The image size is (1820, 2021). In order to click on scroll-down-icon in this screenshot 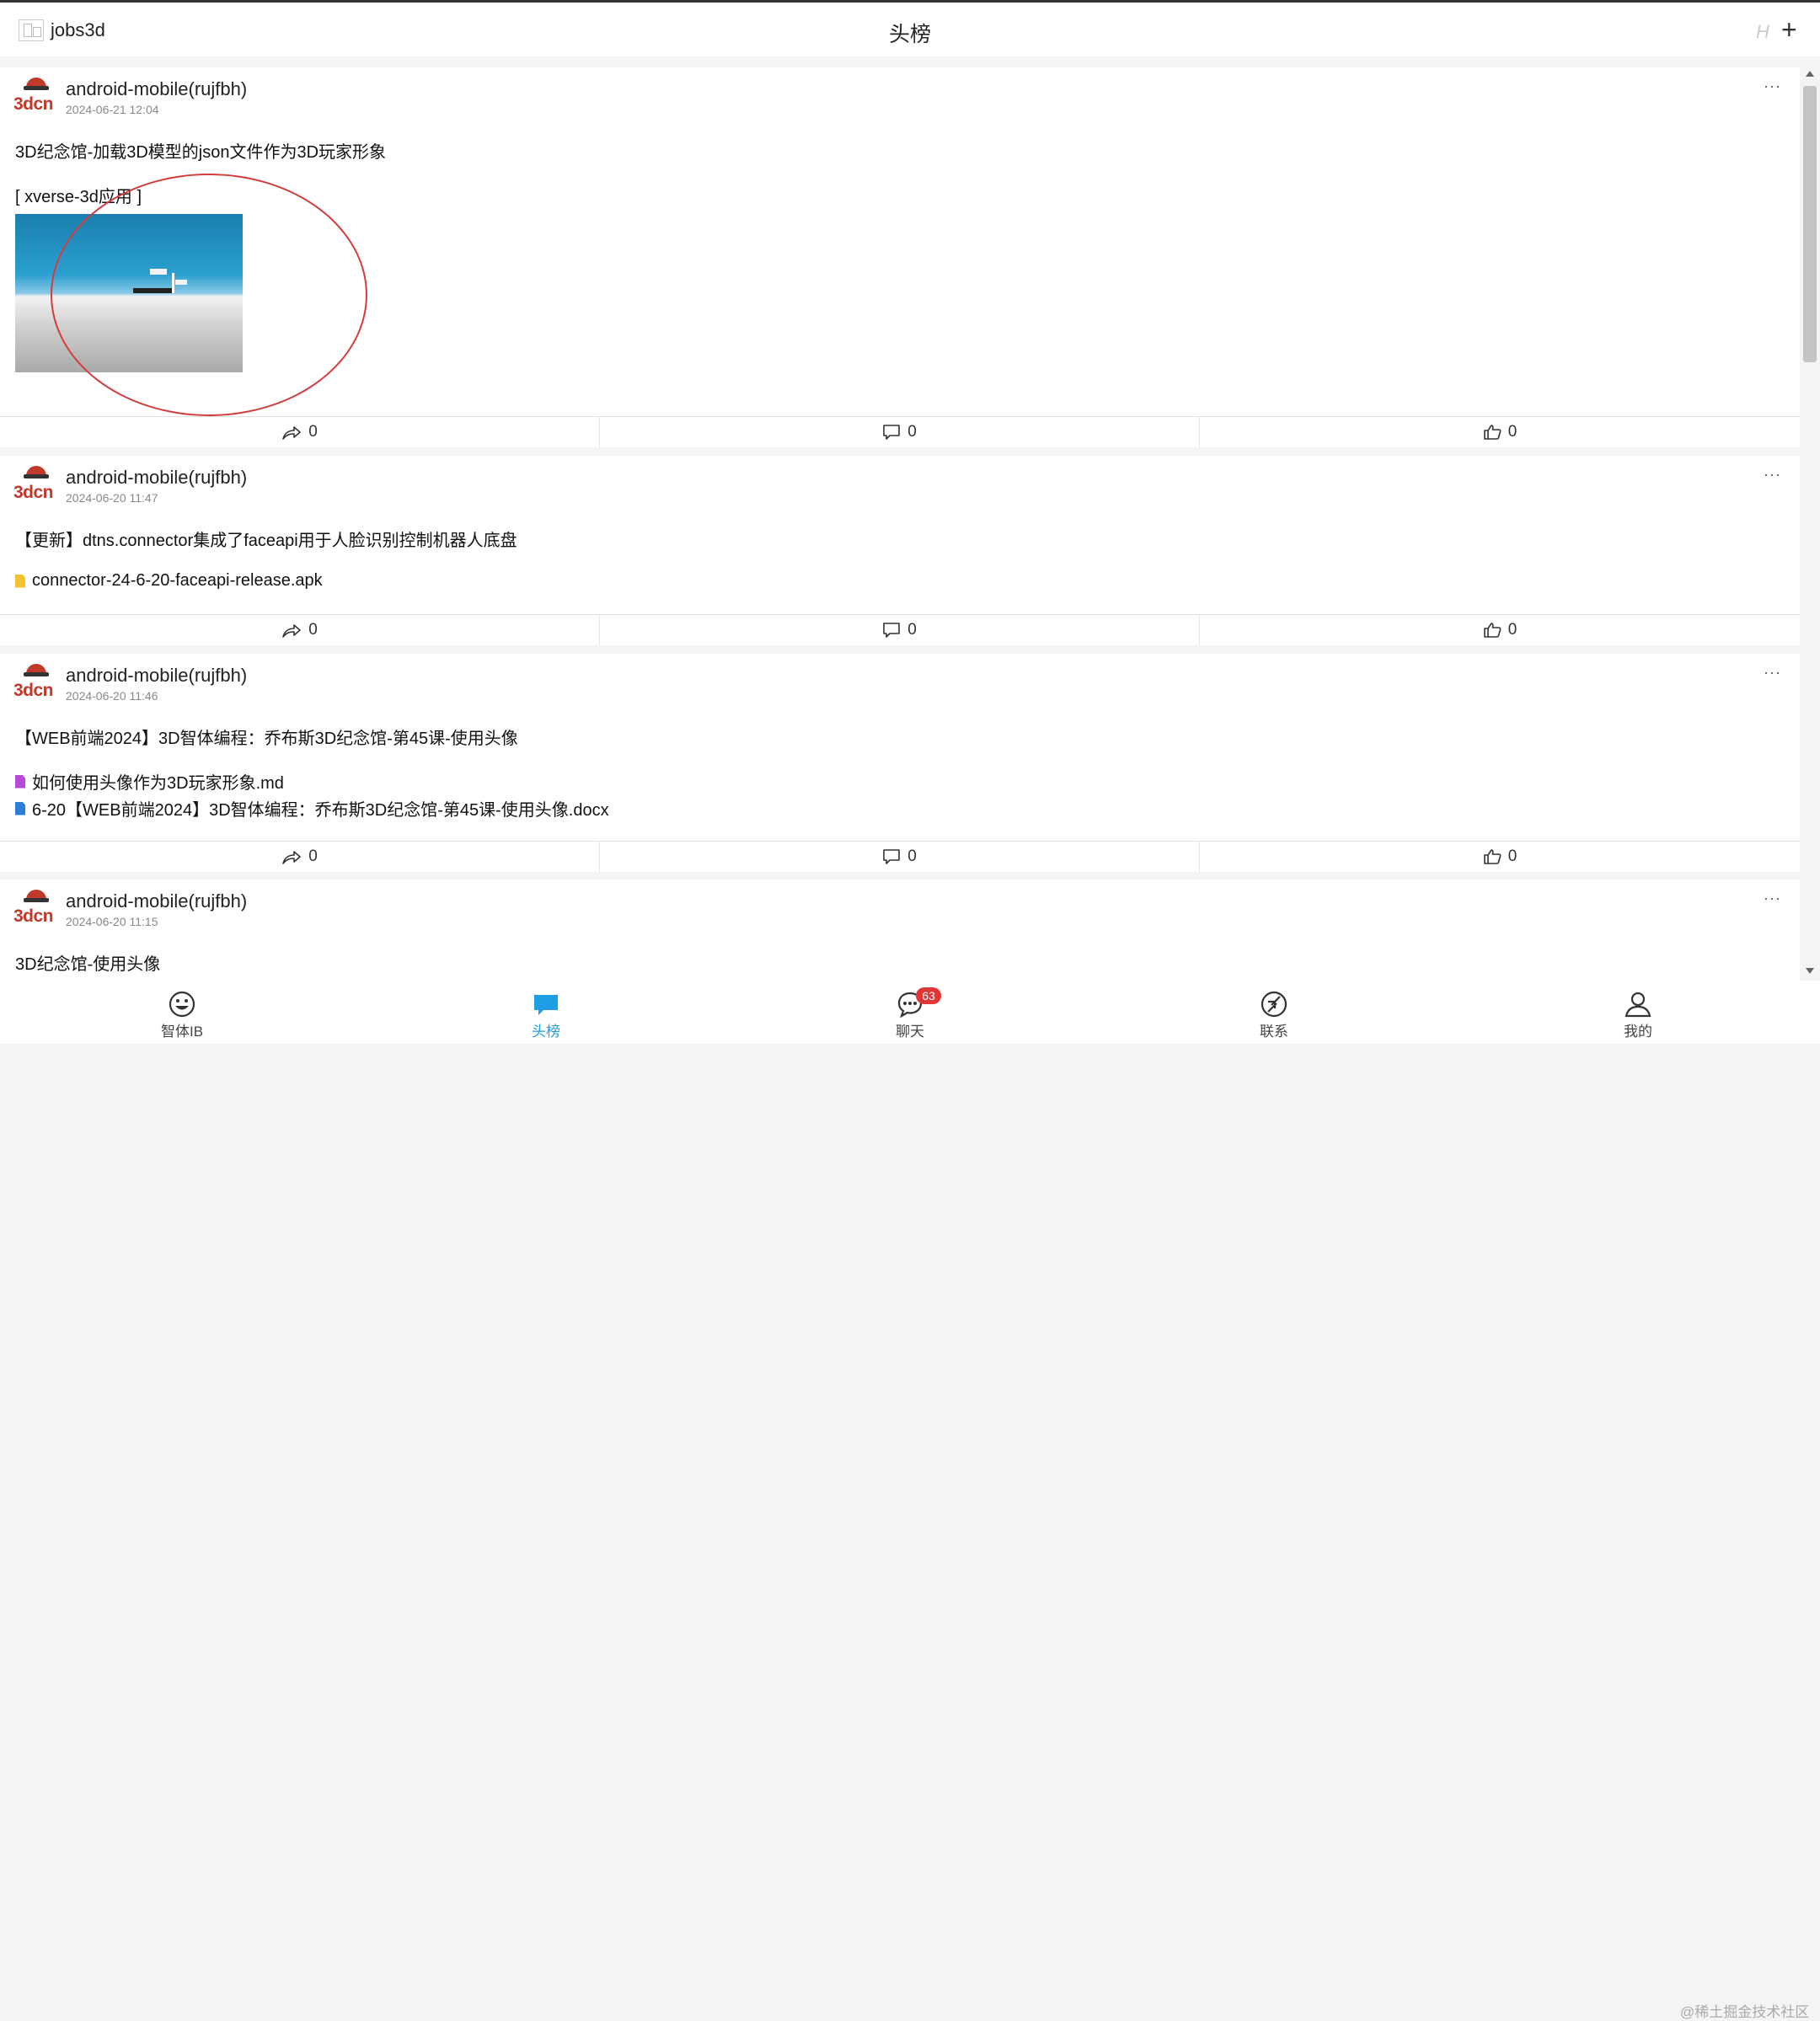, I will do `click(1810, 971)`.